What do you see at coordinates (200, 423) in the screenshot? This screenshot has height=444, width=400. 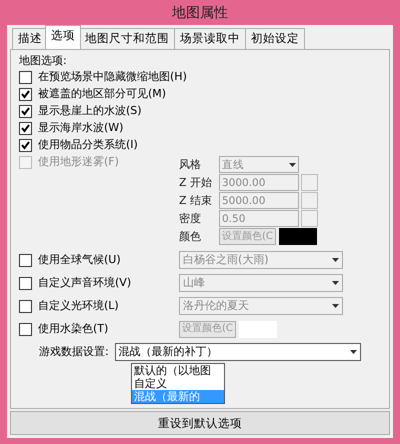 I see `reset-button: 重设到默认选项` at bounding box center [200, 423].